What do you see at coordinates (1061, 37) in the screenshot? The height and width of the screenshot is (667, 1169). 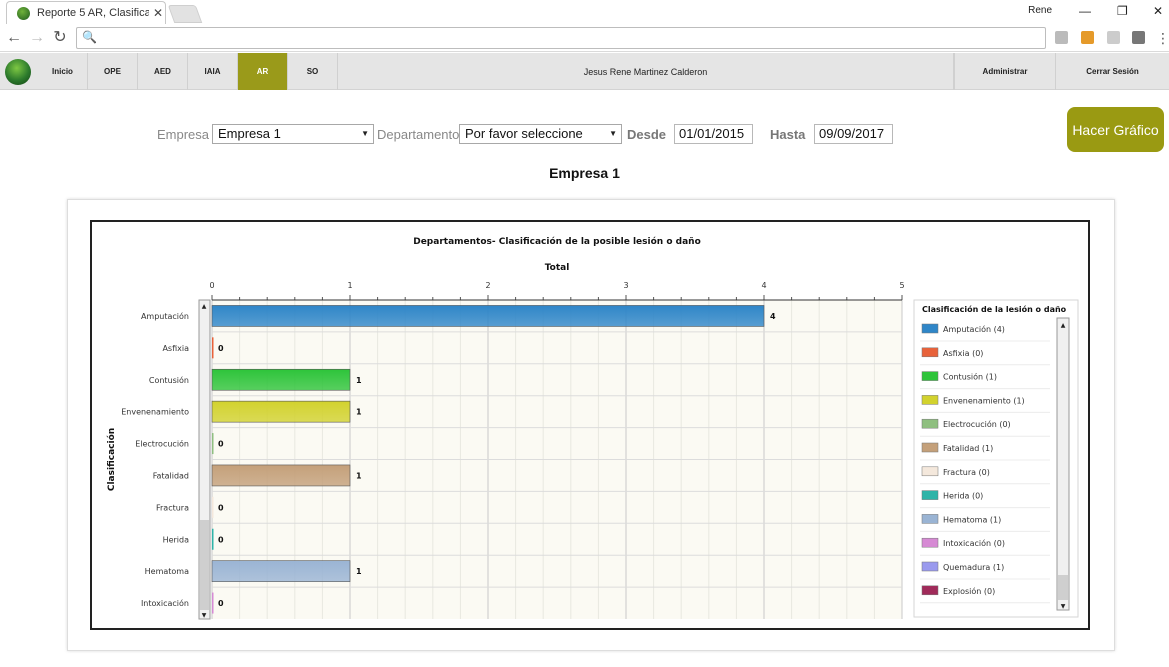 I see `pdf-extension-icon` at bounding box center [1061, 37].